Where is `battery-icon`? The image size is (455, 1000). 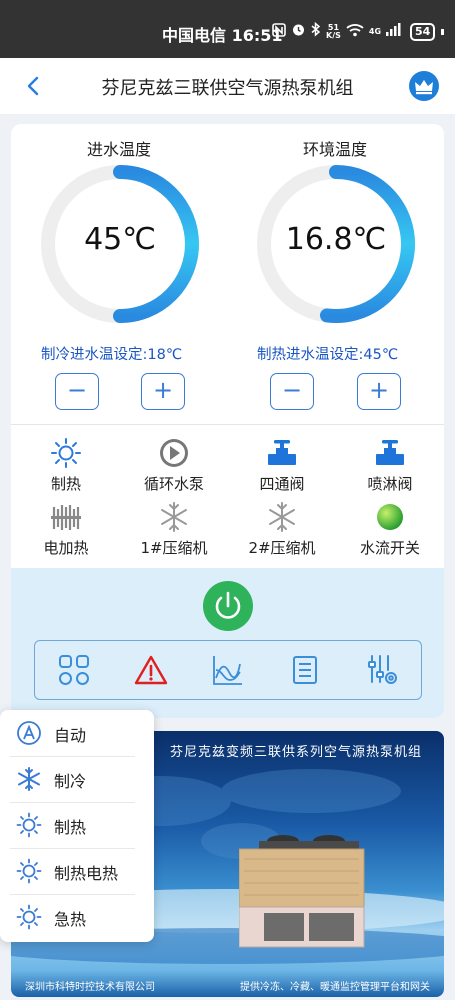
battery-icon is located at coordinates (443, 31).